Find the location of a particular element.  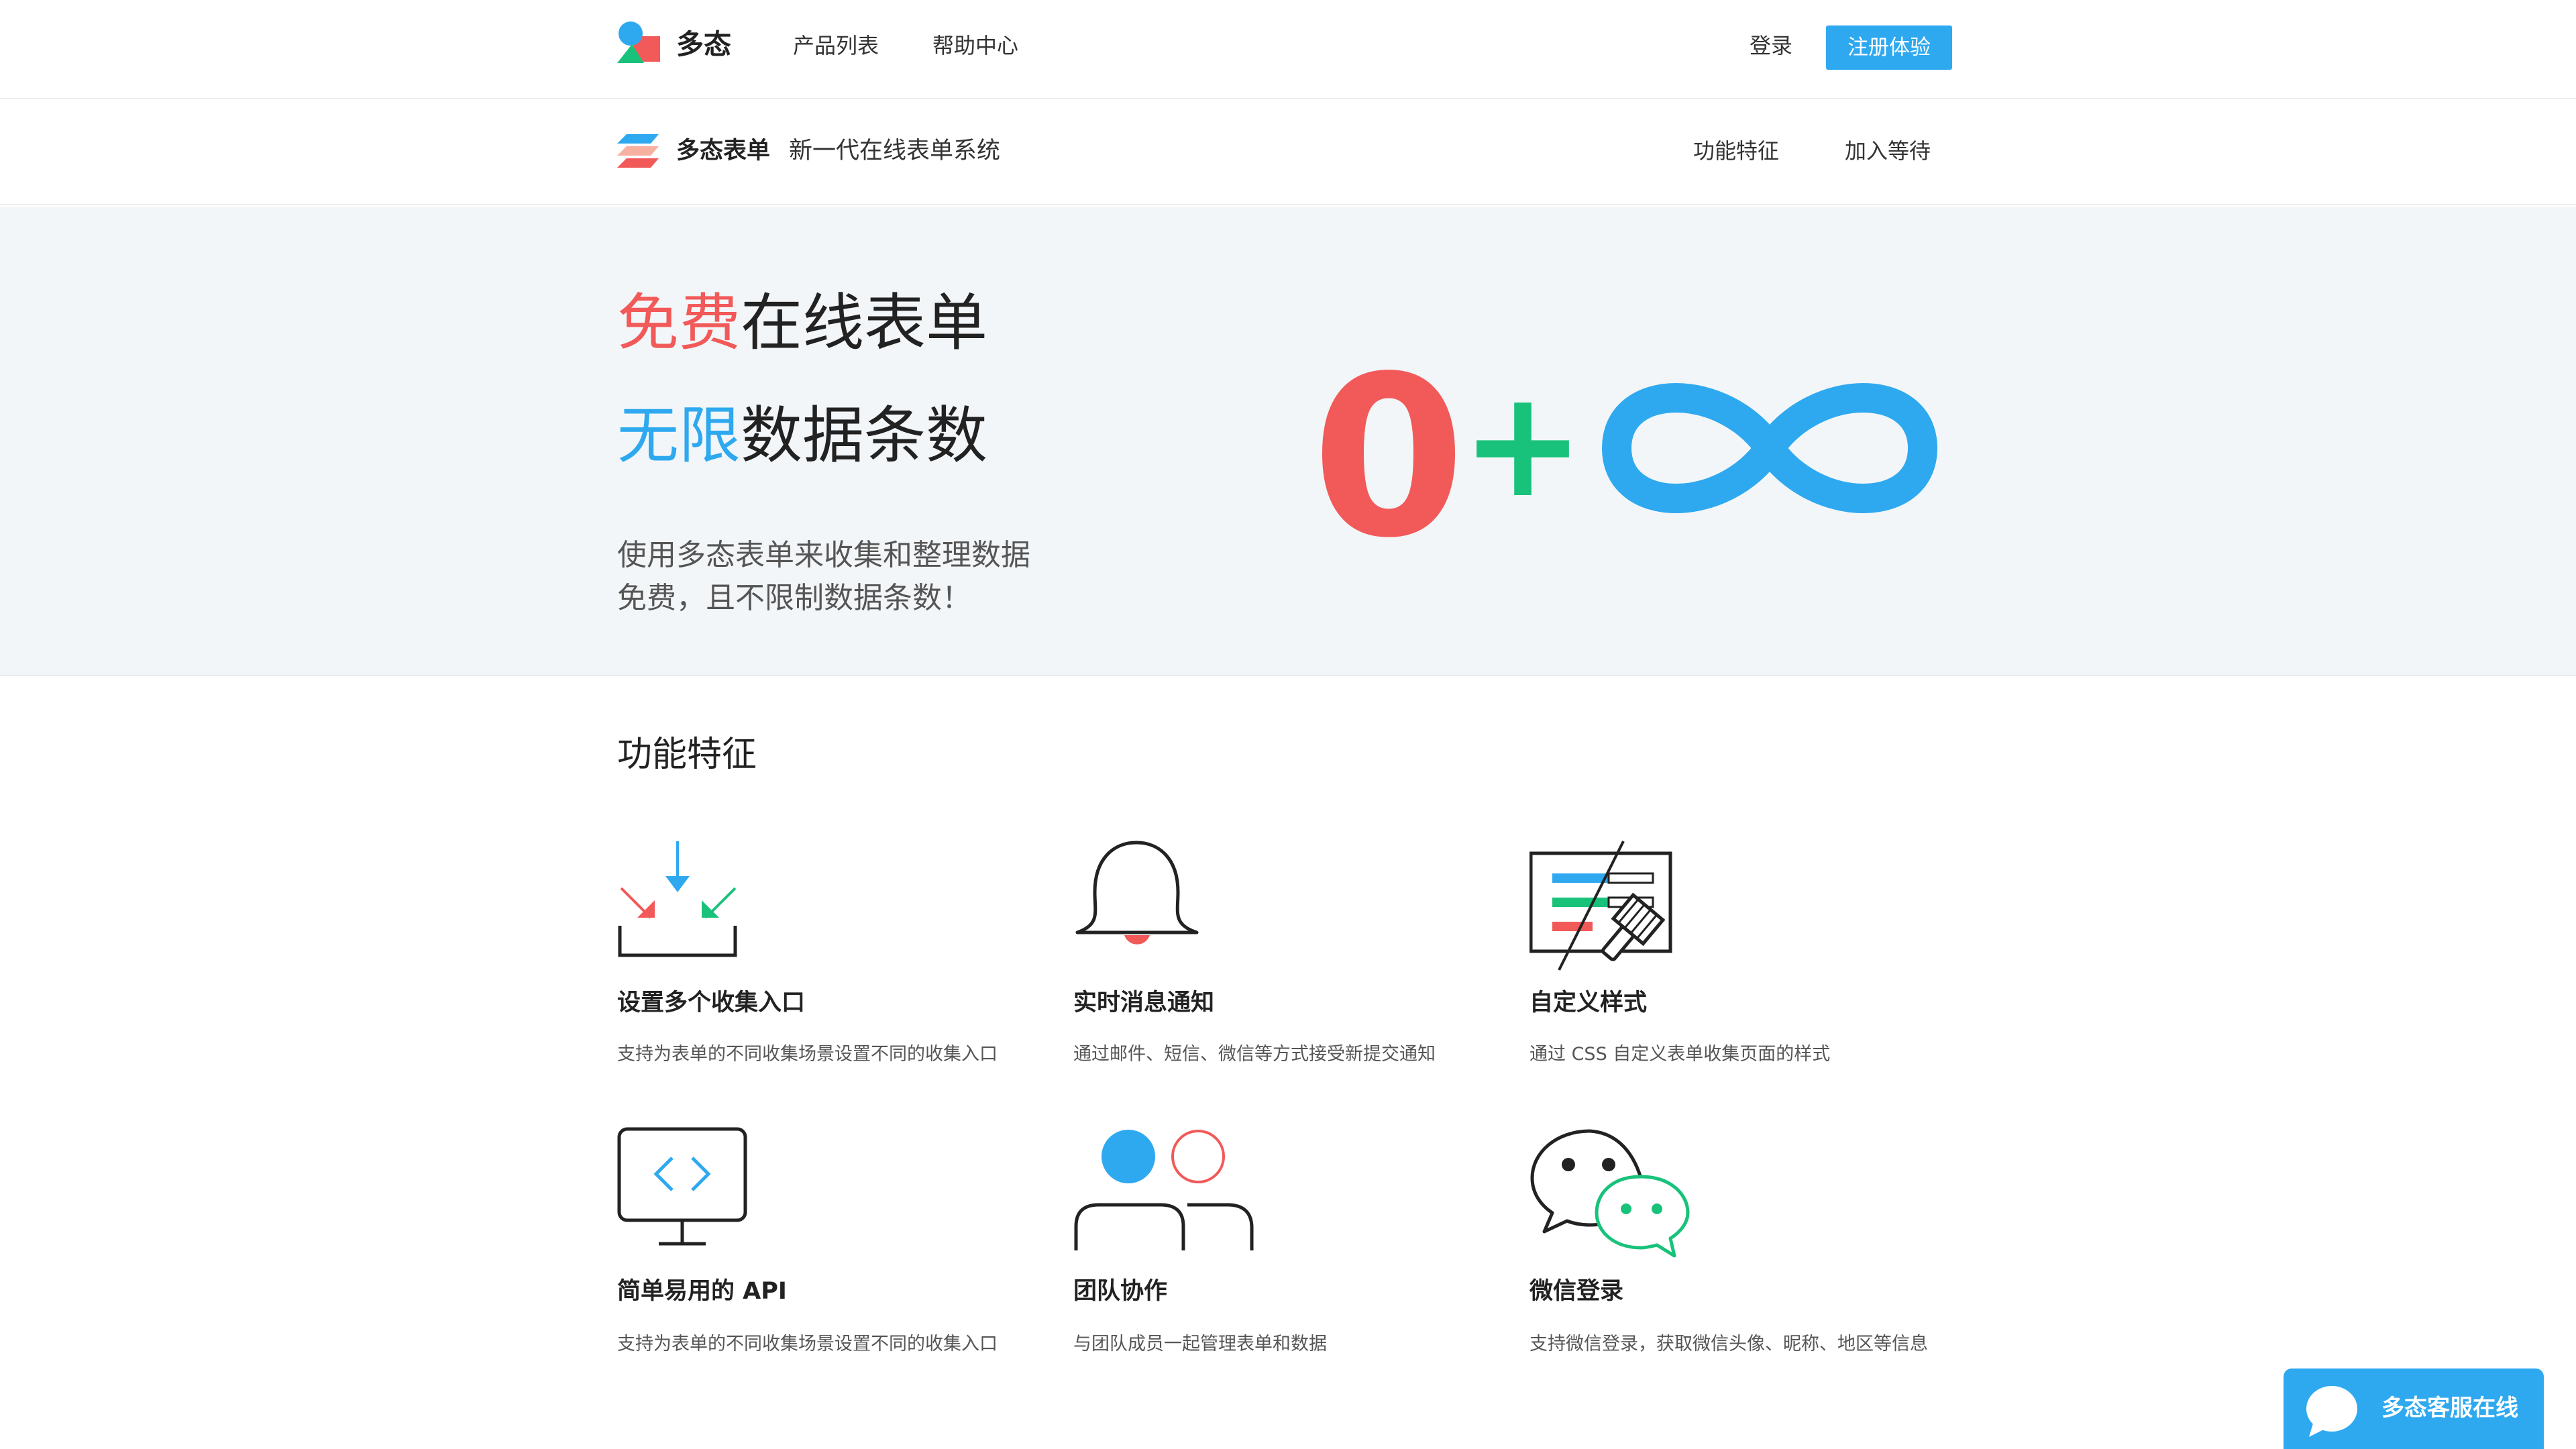

feature-title: 简单易用的 API is located at coordinates (702, 1291).